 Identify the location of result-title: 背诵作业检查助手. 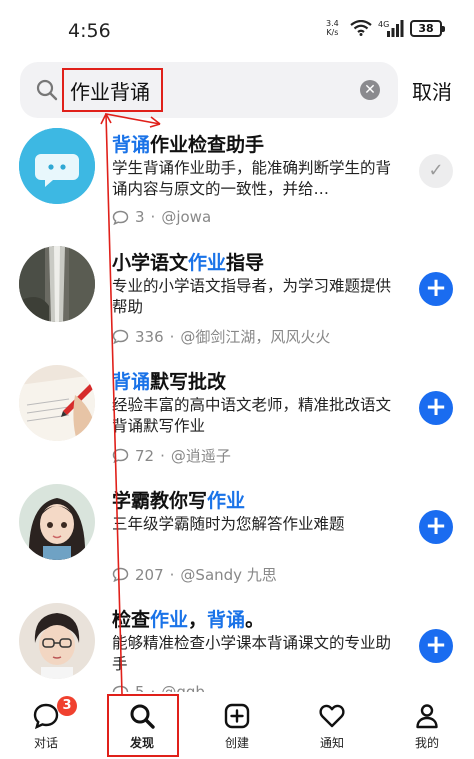
(188, 143).